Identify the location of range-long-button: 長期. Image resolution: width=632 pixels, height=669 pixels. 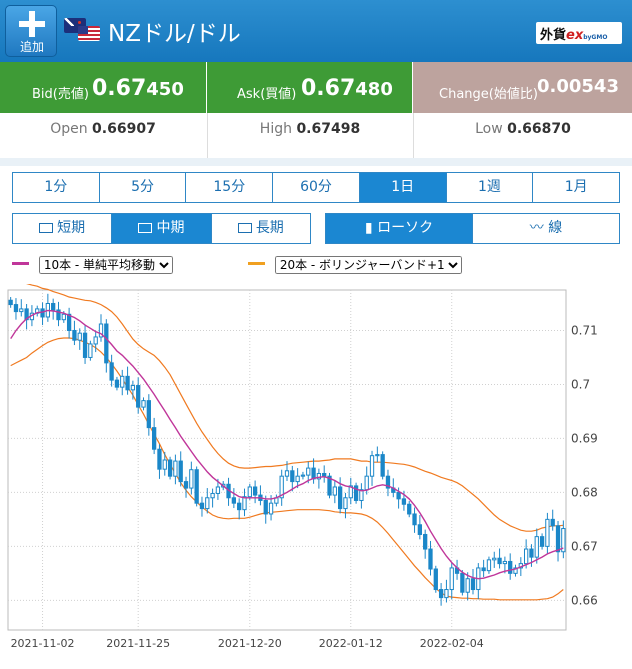
(260, 228).